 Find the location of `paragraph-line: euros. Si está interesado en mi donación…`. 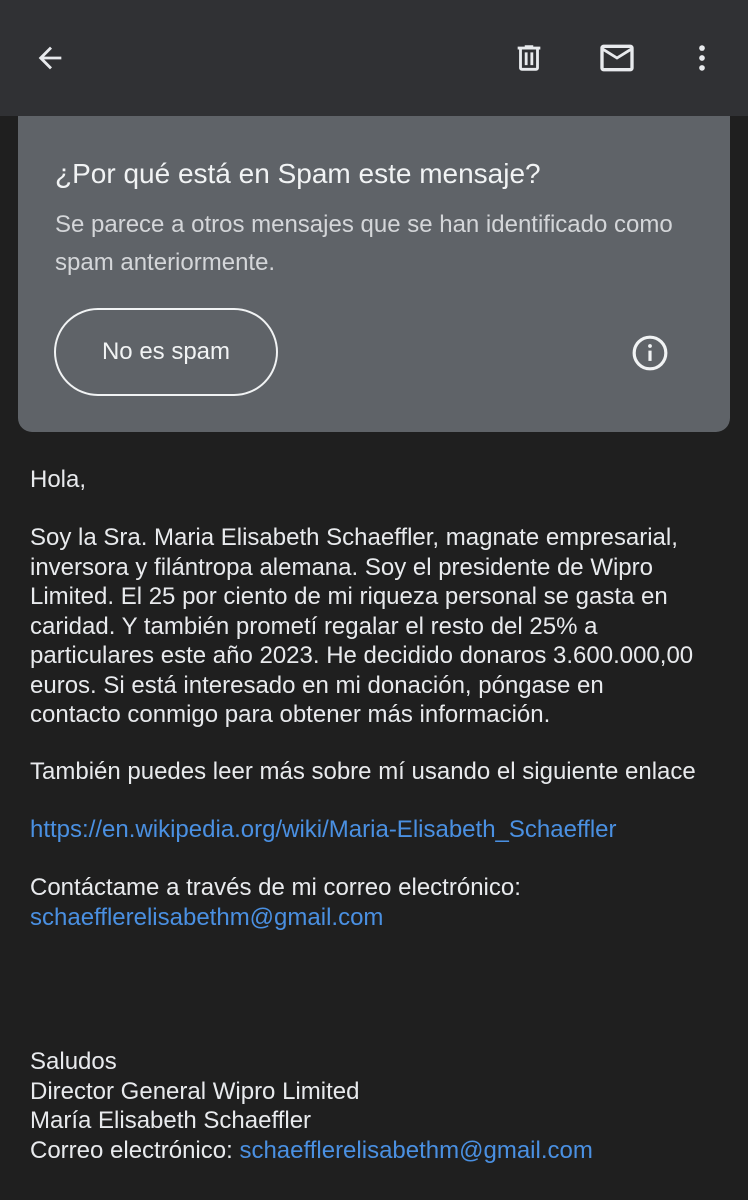

paragraph-line: euros. Si está interesado en mi donación… is located at coordinates (317, 685).